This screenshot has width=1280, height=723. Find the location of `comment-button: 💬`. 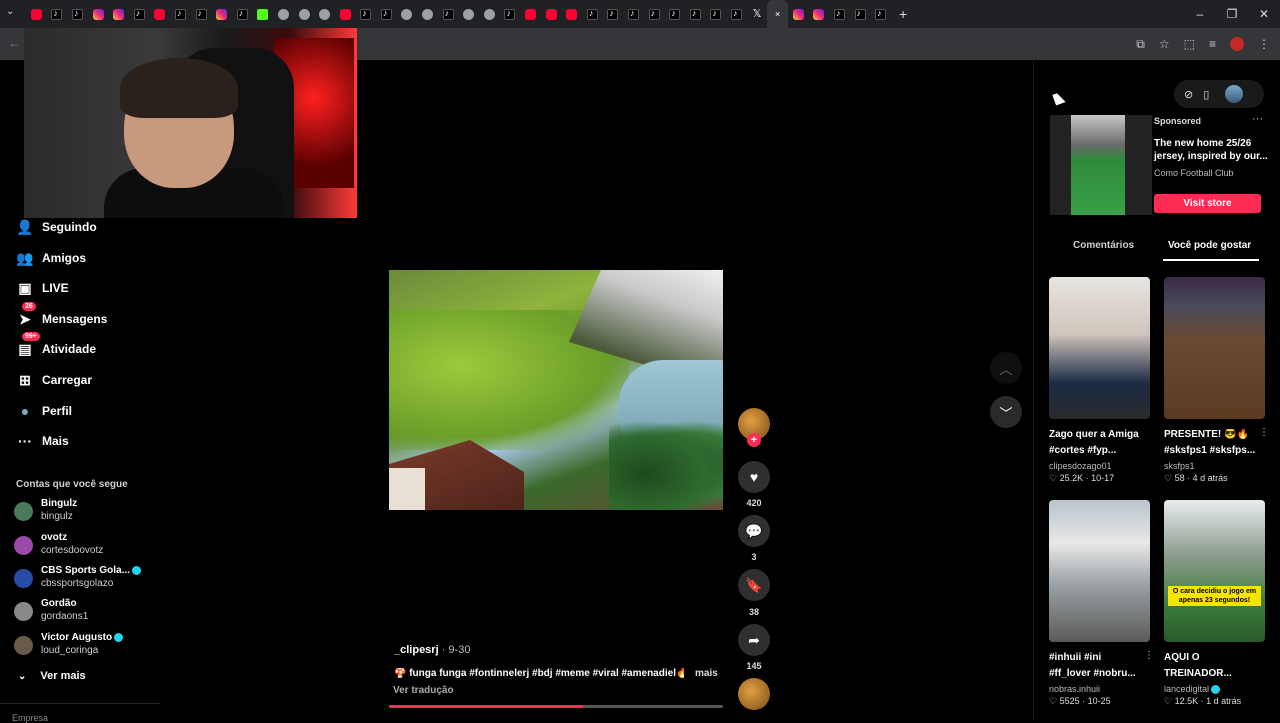

comment-button: 💬 is located at coordinates (754, 531).